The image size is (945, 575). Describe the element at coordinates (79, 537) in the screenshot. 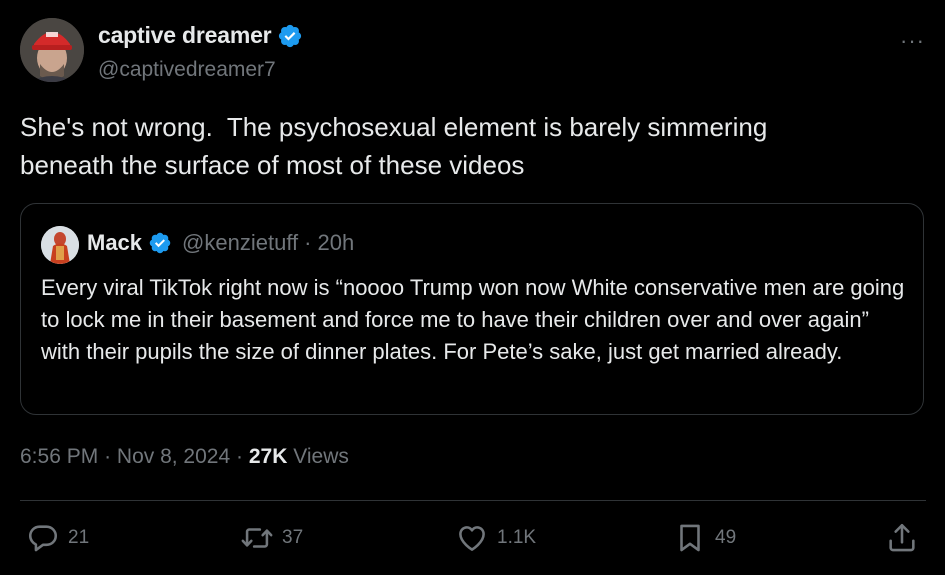

I see `reply-count: 21` at that location.